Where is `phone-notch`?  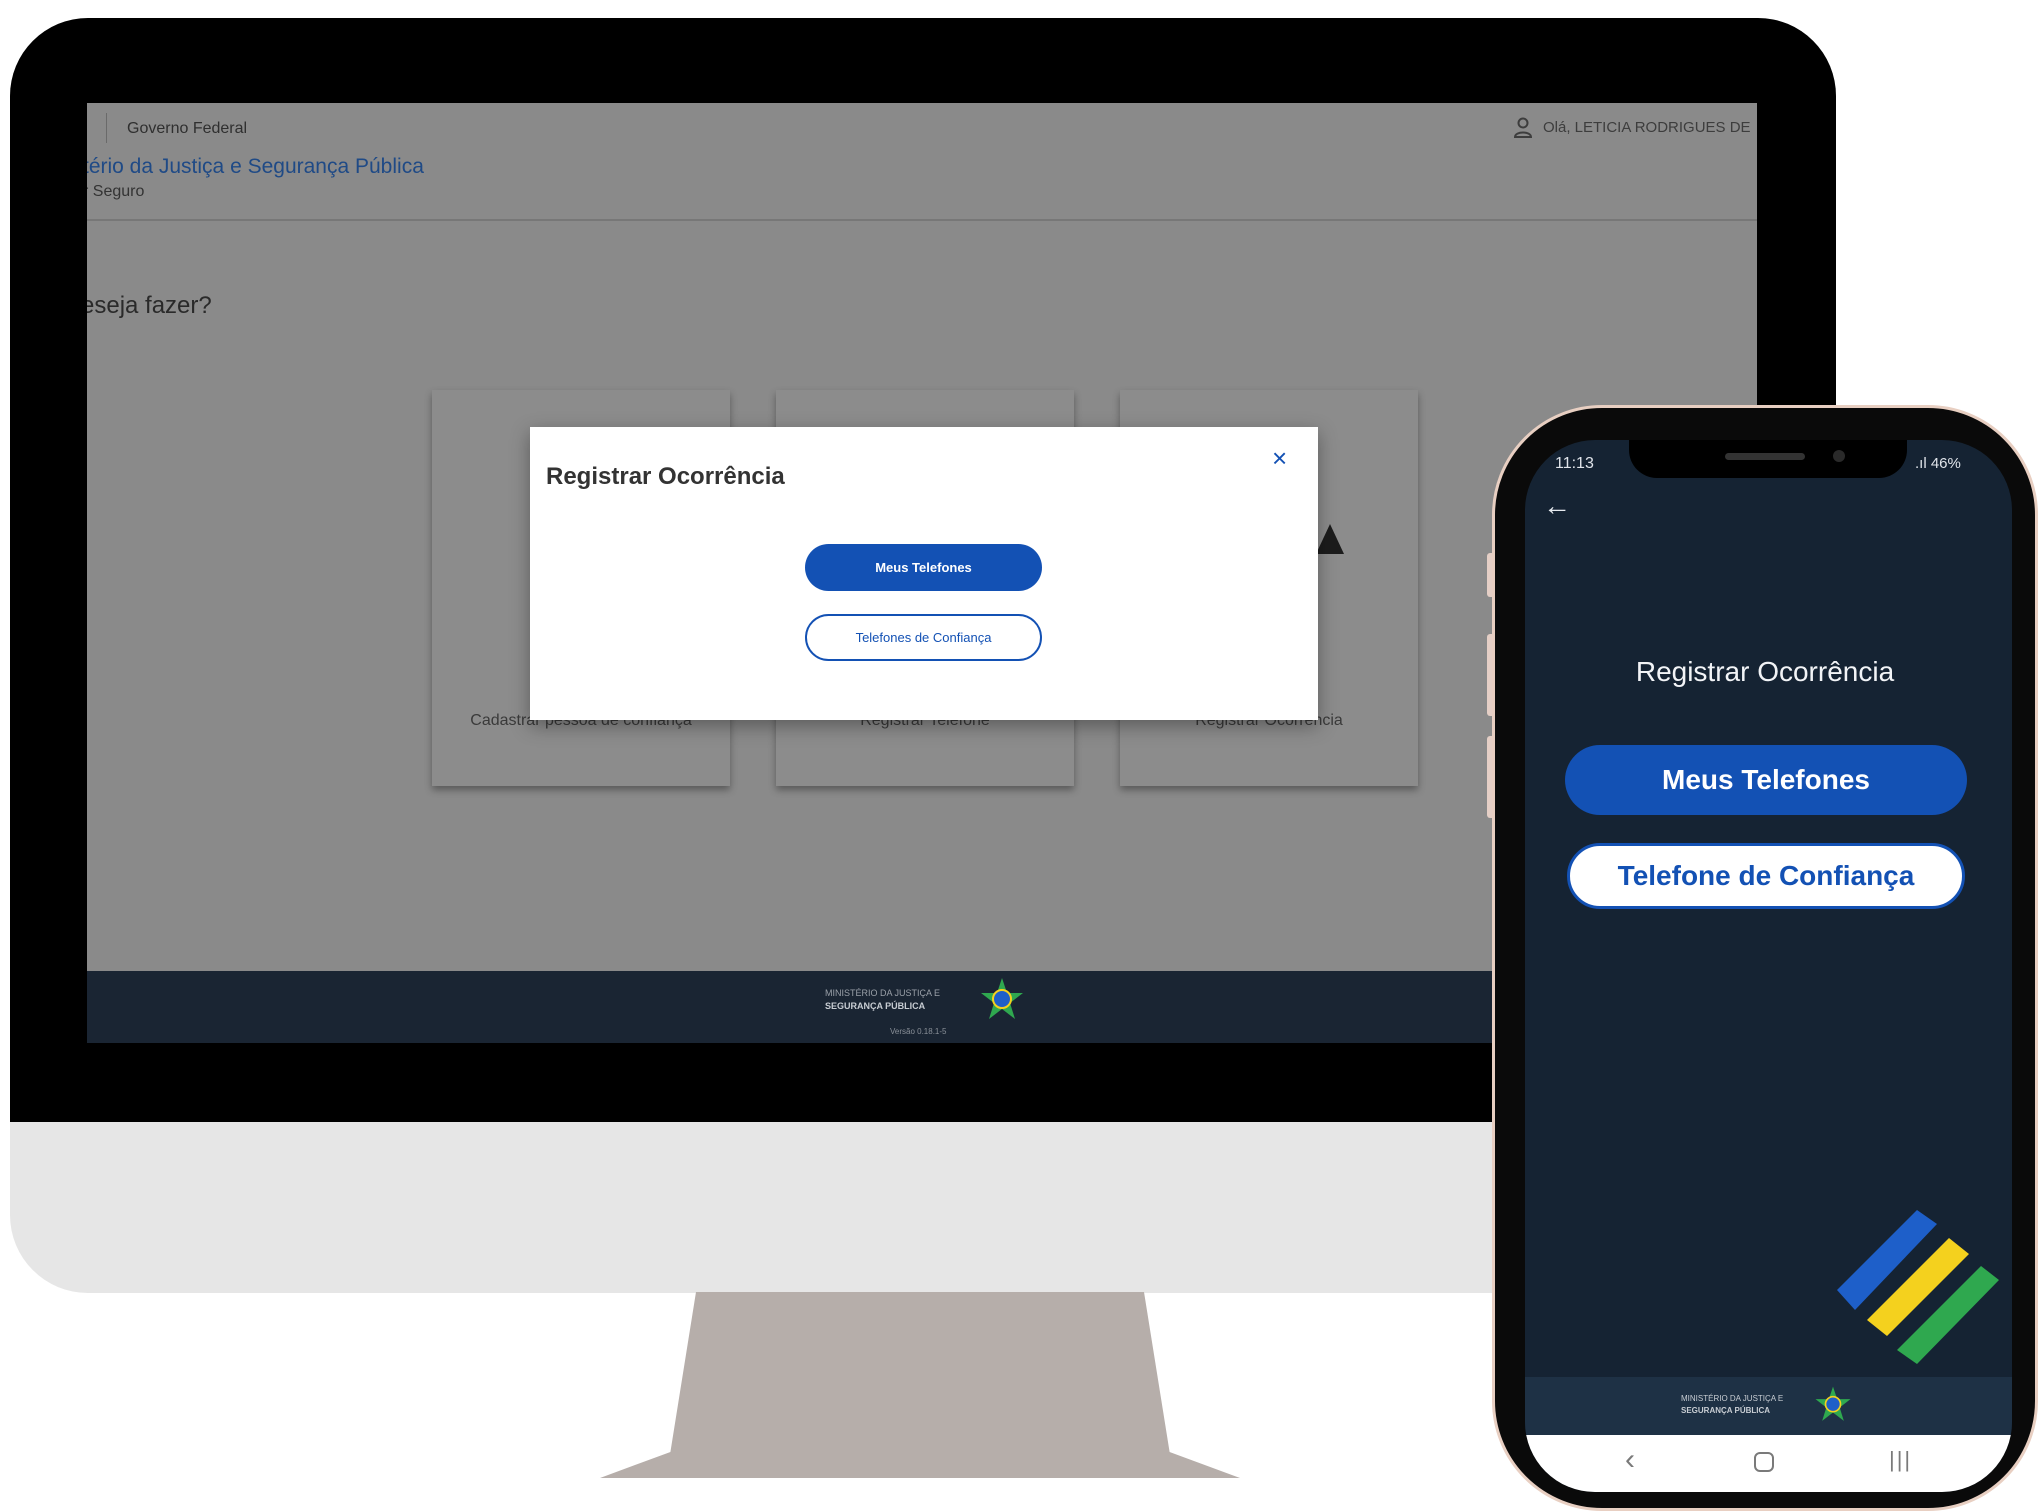 phone-notch is located at coordinates (1768, 459).